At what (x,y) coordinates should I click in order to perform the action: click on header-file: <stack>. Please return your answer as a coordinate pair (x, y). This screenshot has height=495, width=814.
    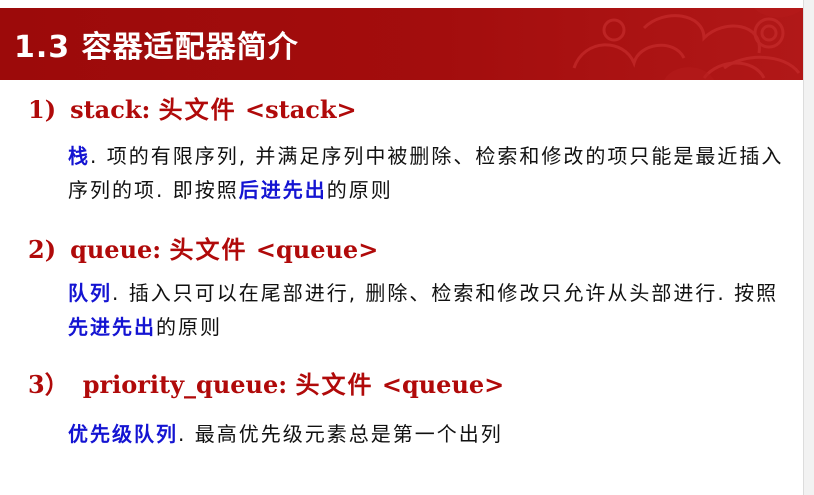
    Looking at the image, I should click on (301, 109).